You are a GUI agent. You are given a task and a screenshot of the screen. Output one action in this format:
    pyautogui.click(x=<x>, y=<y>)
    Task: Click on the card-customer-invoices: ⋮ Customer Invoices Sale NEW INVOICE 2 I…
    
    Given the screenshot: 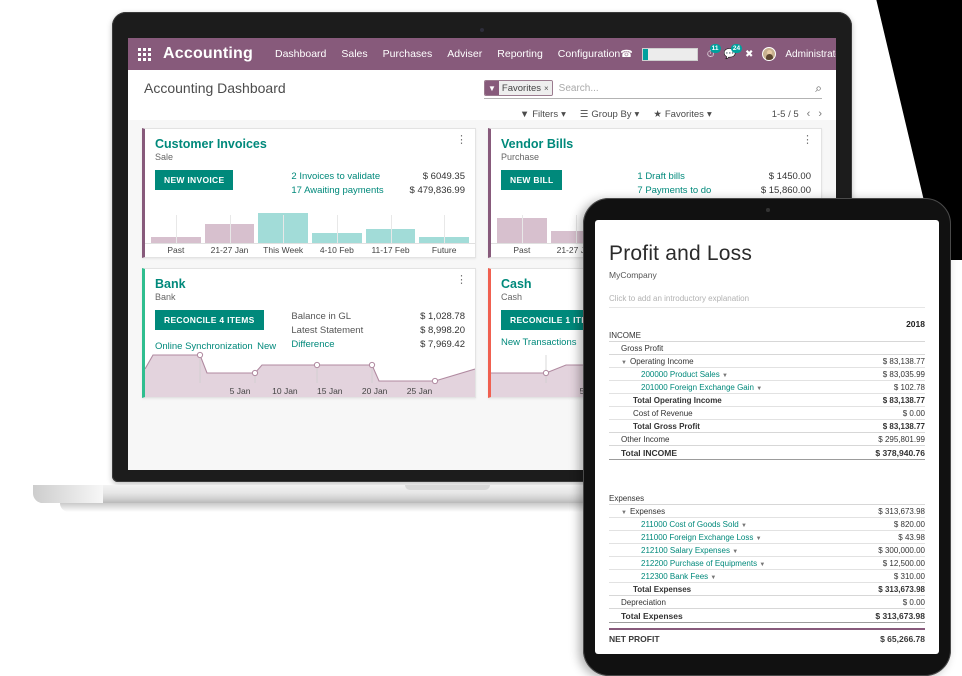 What is the action you would take?
    pyautogui.click(x=309, y=193)
    